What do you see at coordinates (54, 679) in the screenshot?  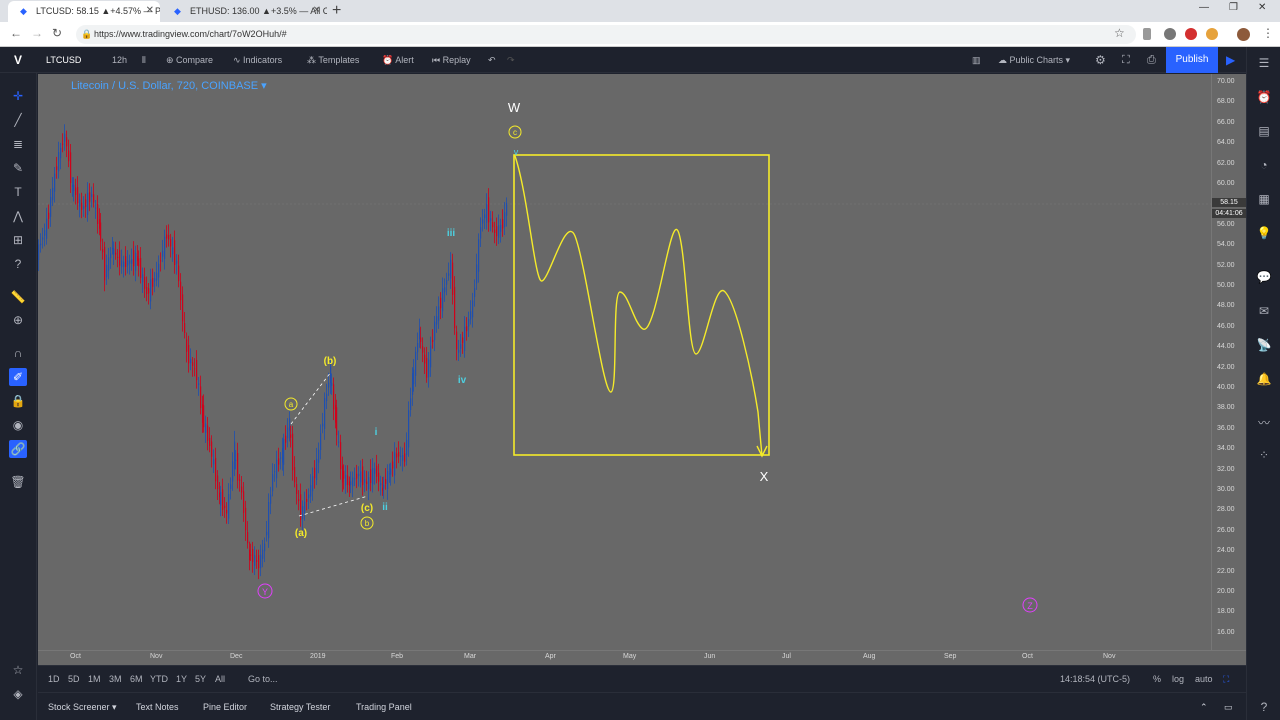 I see `range-1d: 1D` at bounding box center [54, 679].